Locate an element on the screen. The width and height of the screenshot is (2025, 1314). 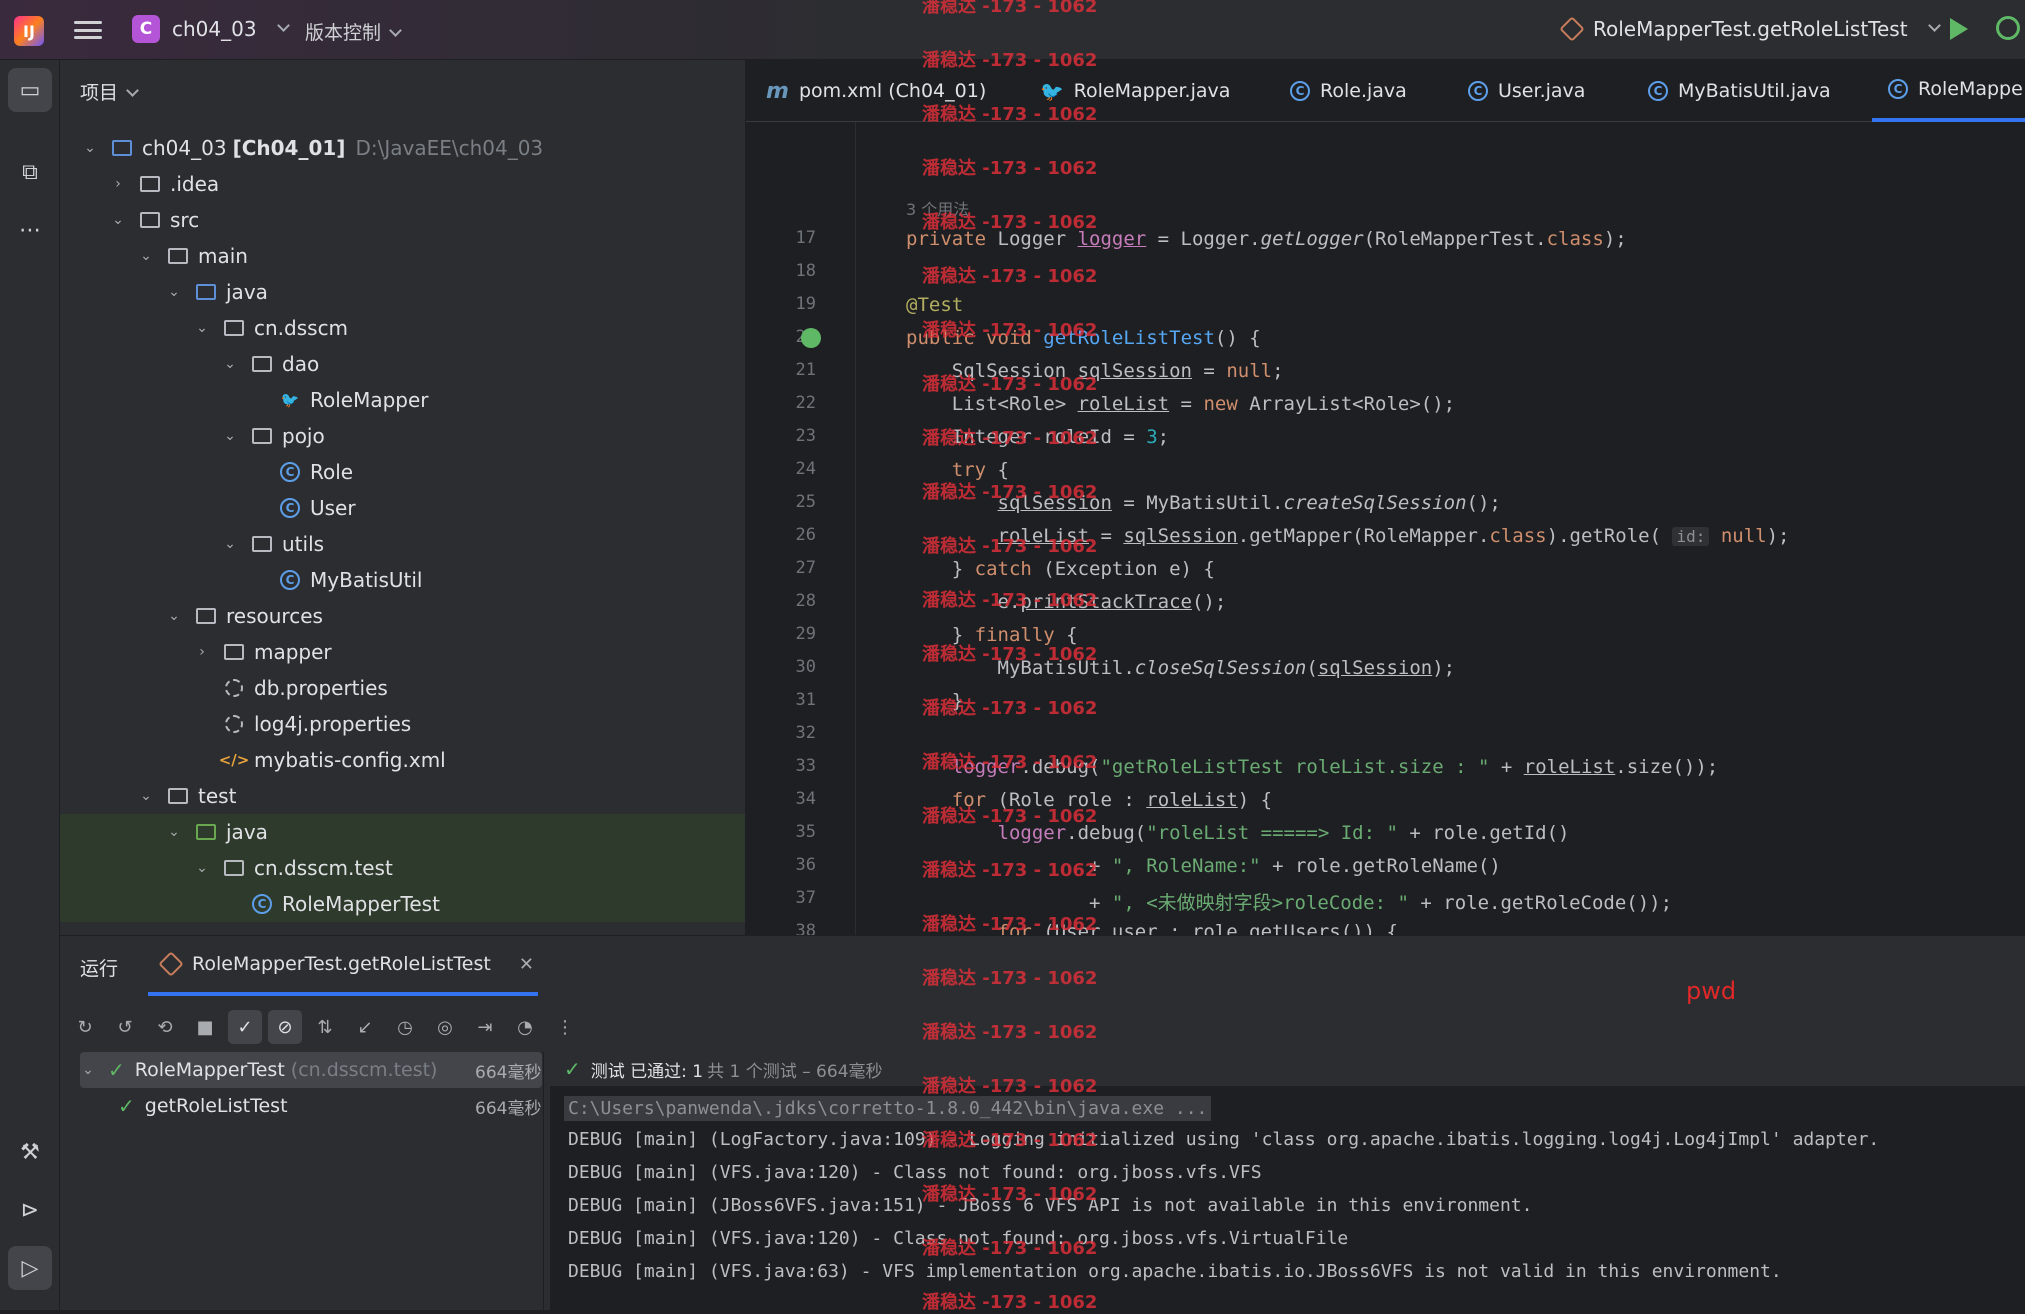
code-line: for (Role role : roleList) { is located at coordinates (1112, 800).